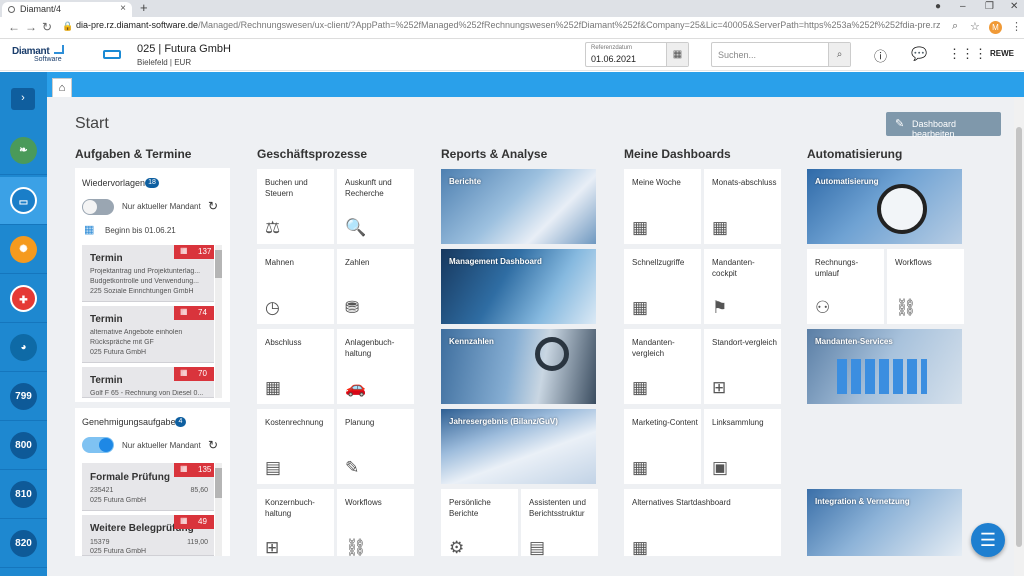 Image resolution: width=1024 pixels, height=576 pixels. Describe the element at coordinates (839, 54) in the screenshot. I see `search-icon: ⌕` at that location.